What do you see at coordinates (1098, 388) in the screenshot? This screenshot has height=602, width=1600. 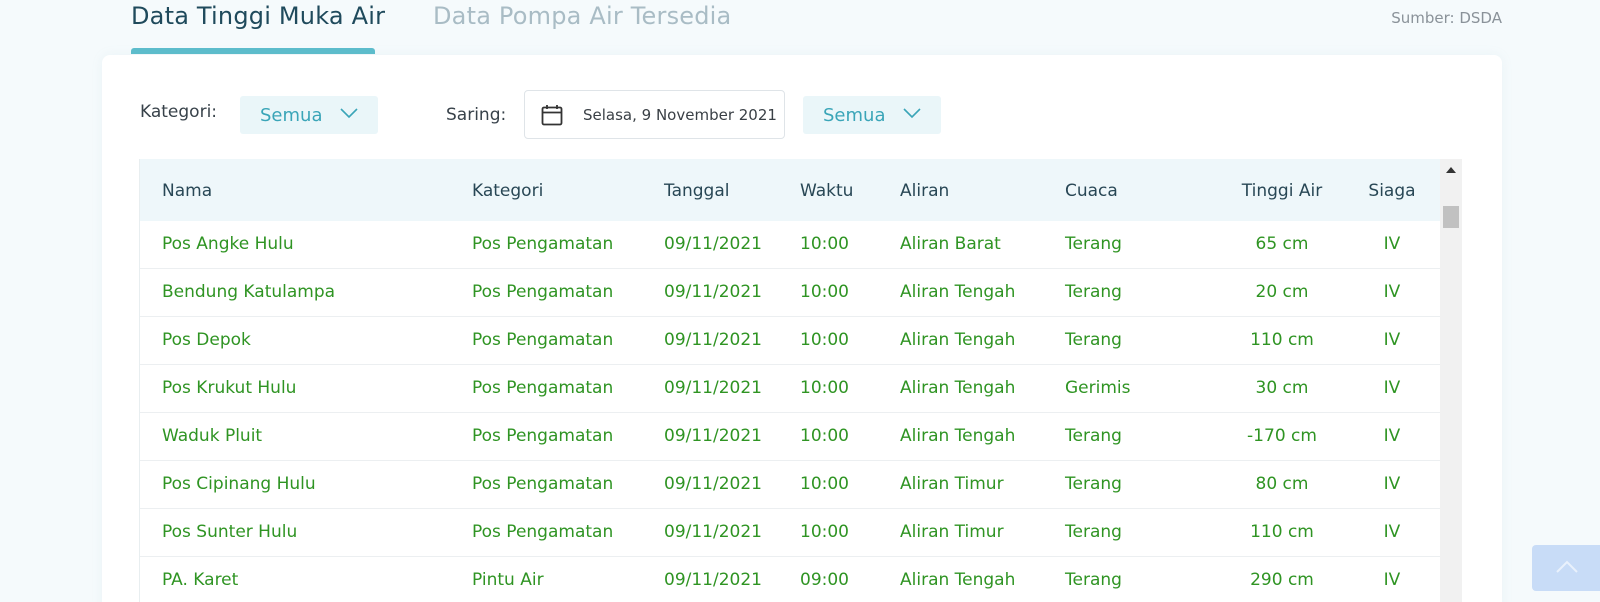 I see `cell-cuaca: Gerimis` at bounding box center [1098, 388].